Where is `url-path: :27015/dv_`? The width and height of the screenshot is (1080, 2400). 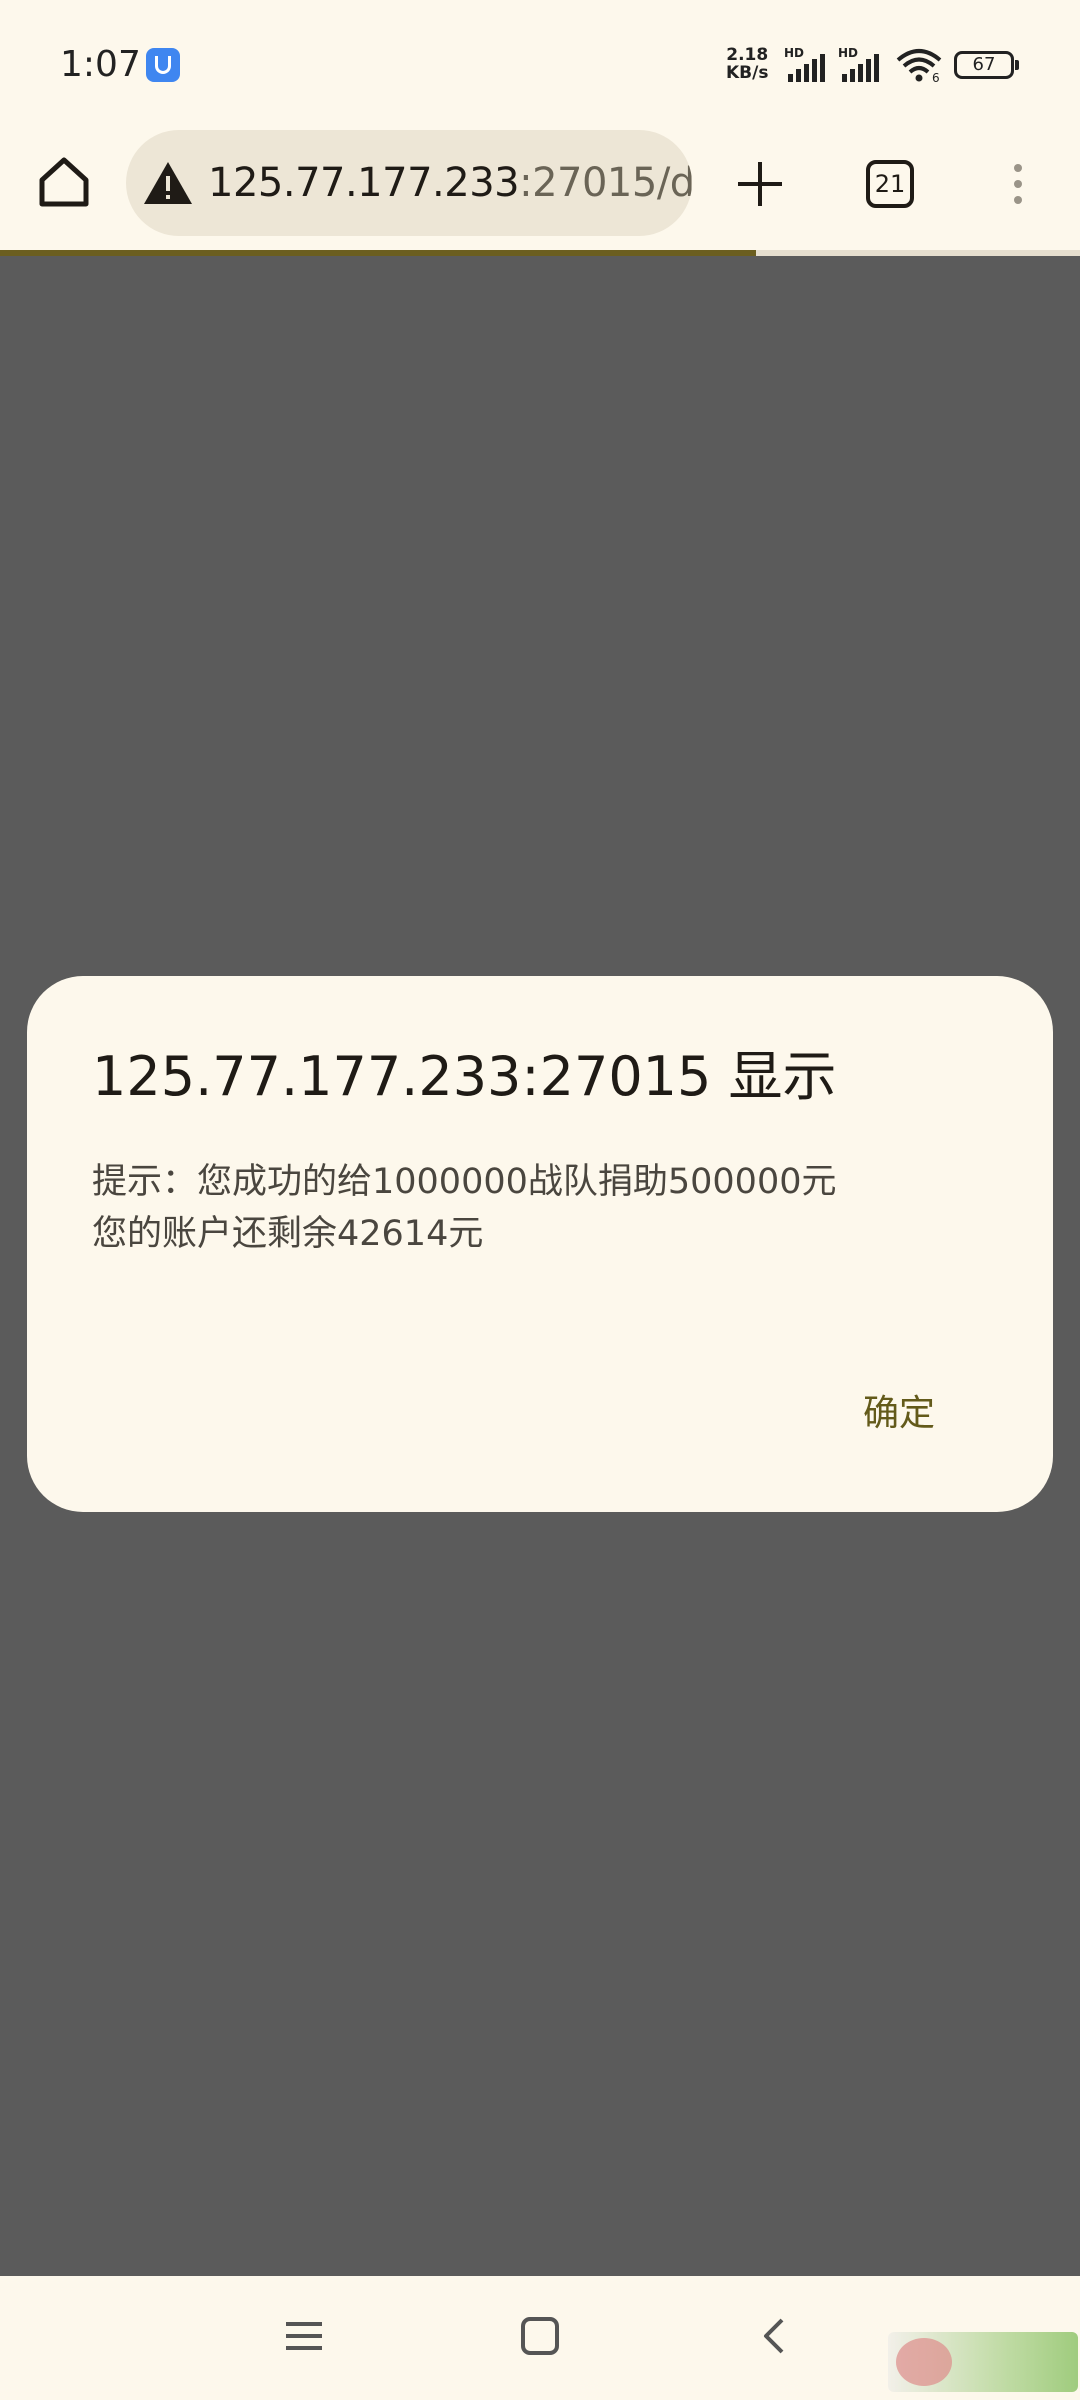
url-path: :27015/dv_ is located at coordinates (605, 183).